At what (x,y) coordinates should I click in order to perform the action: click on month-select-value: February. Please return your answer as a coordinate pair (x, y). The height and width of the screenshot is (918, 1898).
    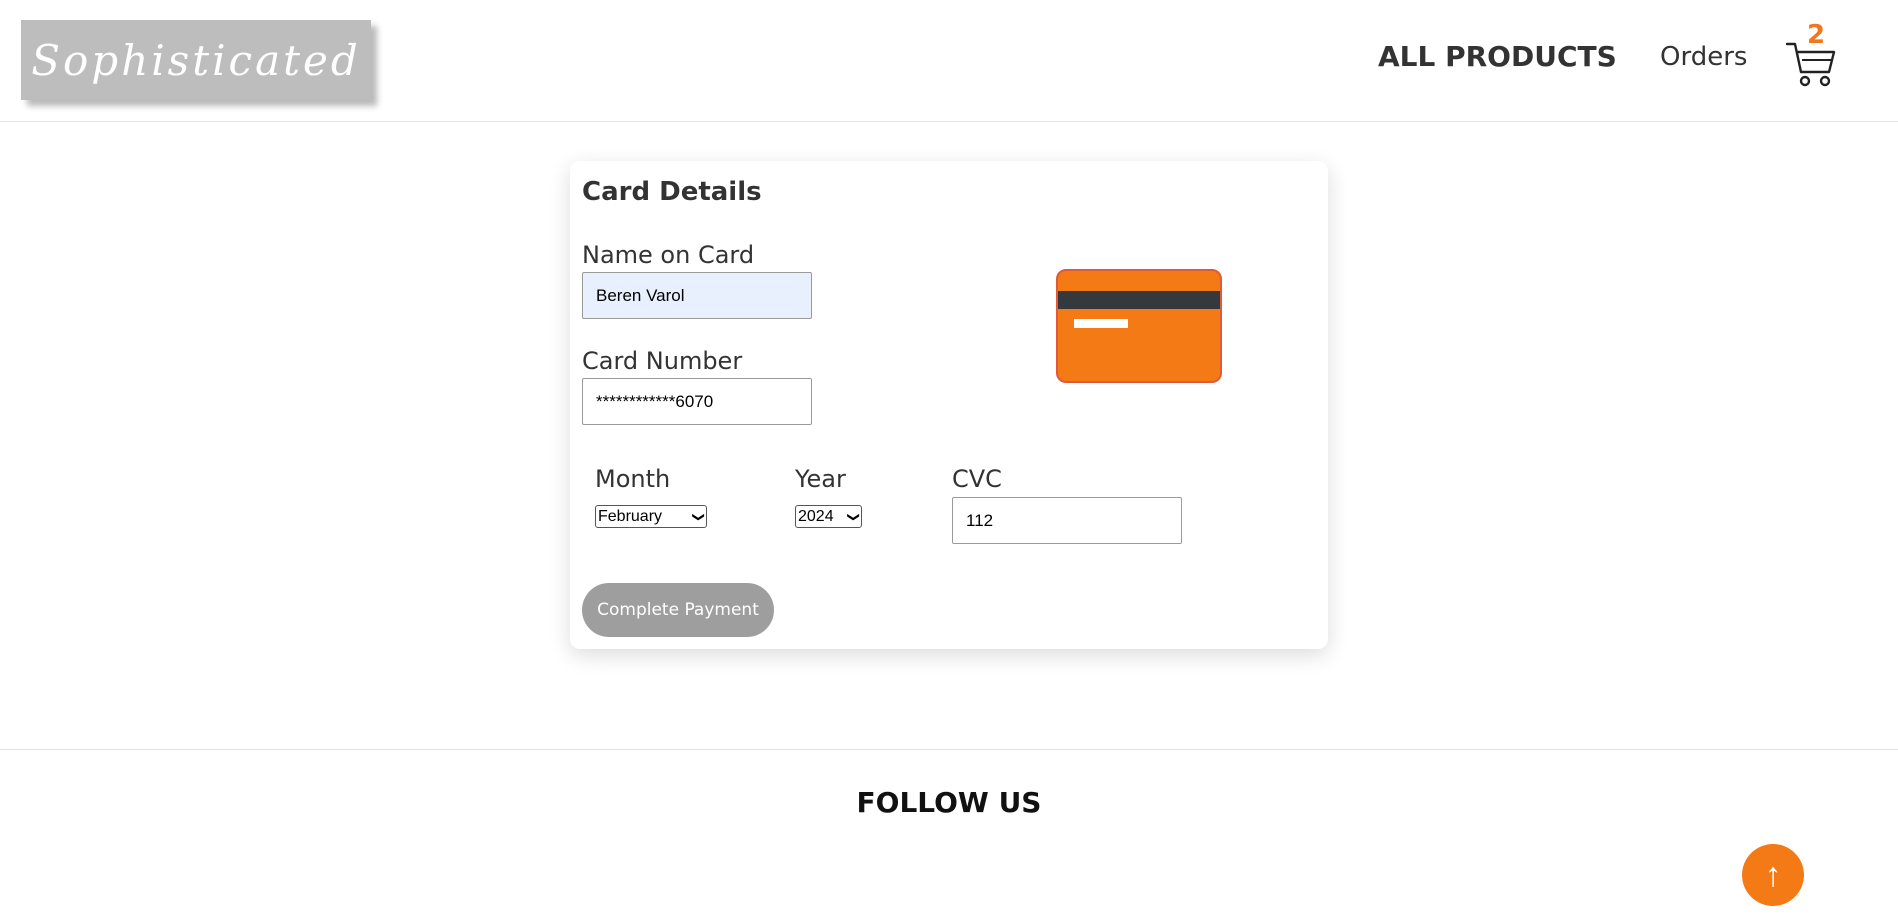
    Looking at the image, I should click on (630, 516).